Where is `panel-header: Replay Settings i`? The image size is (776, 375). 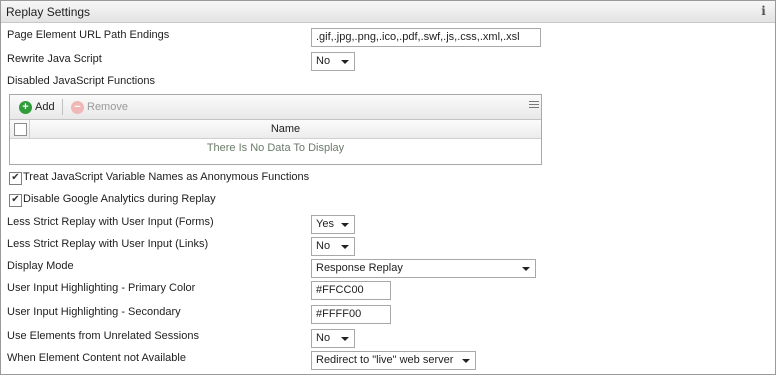 panel-header: Replay Settings i is located at coordinates (388, 12).